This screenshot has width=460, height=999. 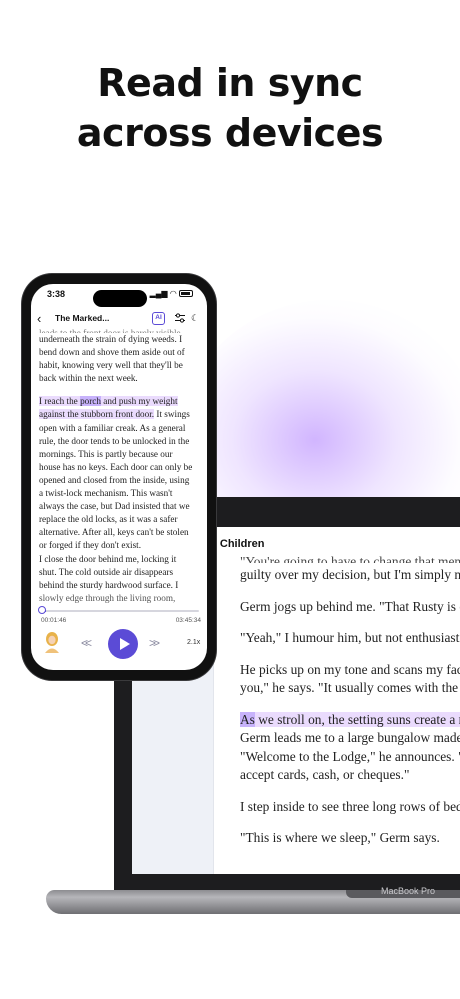 I want to click on text-line: underneath the strain of dying weeds. I, so click(x=111, y=339).